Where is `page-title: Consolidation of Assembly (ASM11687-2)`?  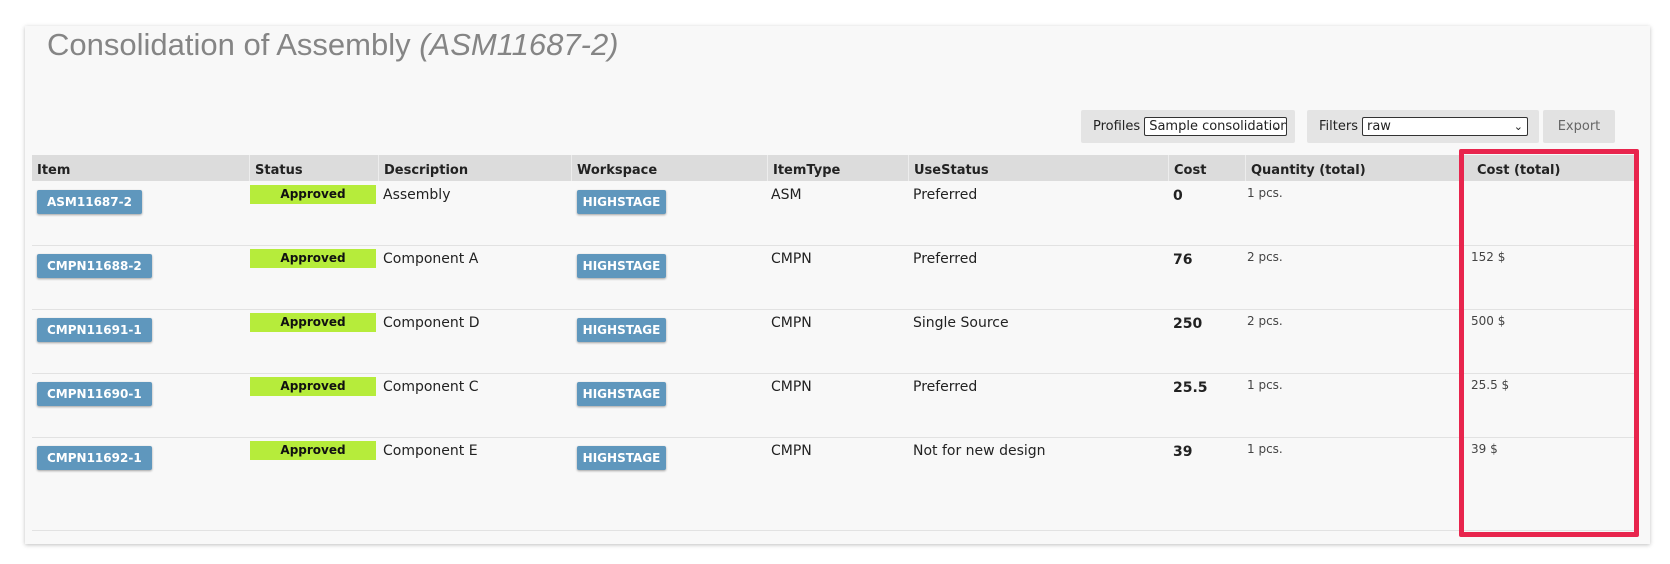
page-title: Consolidation of Assembly (ASM11687-2) is located at coordinates (333, 45).